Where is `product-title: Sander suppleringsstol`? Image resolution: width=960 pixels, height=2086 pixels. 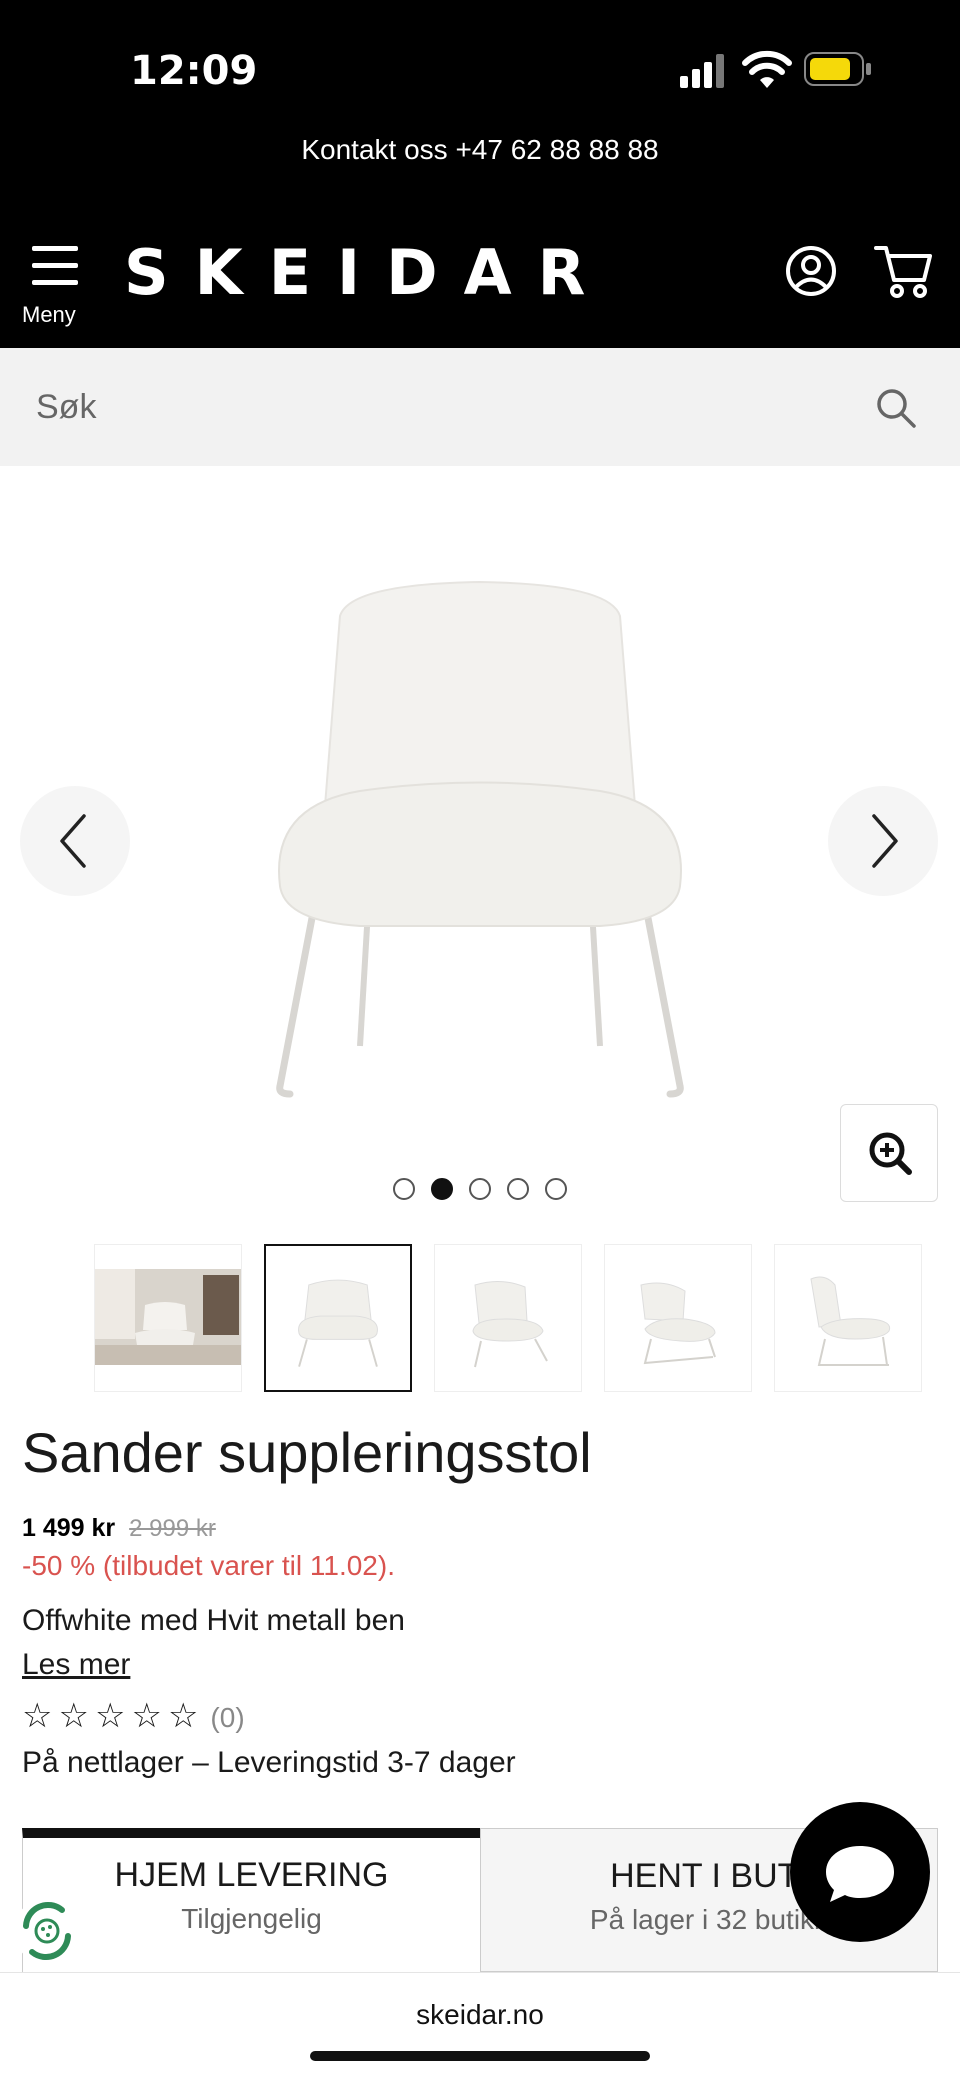
product-title: Sander suppleringsstol is located at coordinates (307, 1452).